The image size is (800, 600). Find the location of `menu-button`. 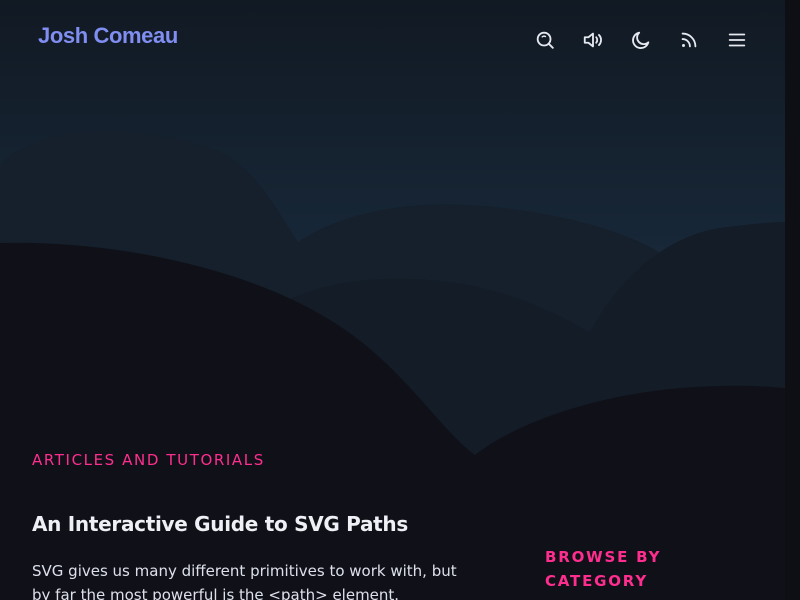

menu-button is located at coordinates (737, 40).